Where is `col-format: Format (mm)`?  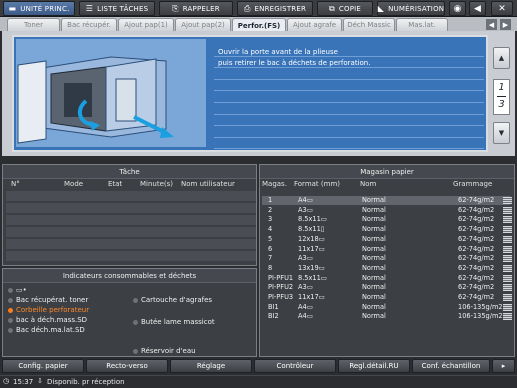
col-format: Format (mm) is located at coordinates (317, 184).